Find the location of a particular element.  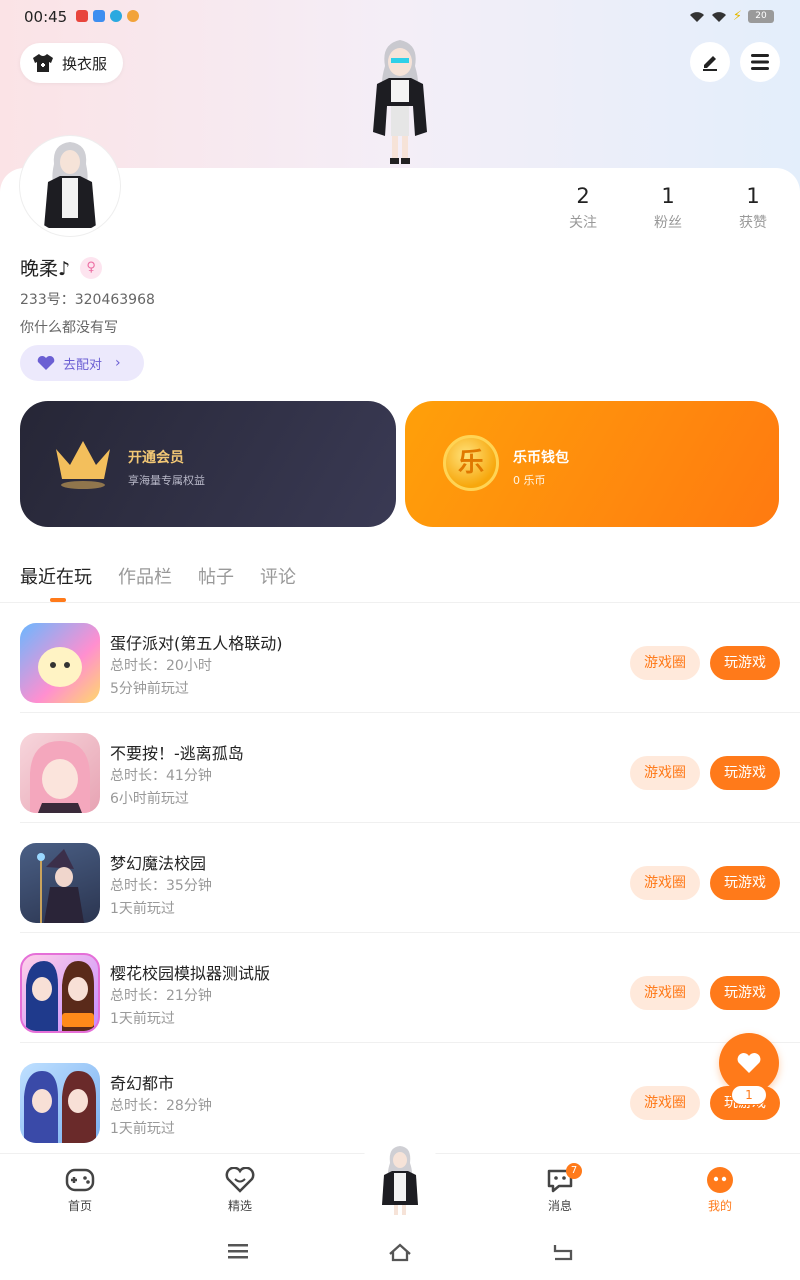

pencil-icon is located at coordinates (710, 63).